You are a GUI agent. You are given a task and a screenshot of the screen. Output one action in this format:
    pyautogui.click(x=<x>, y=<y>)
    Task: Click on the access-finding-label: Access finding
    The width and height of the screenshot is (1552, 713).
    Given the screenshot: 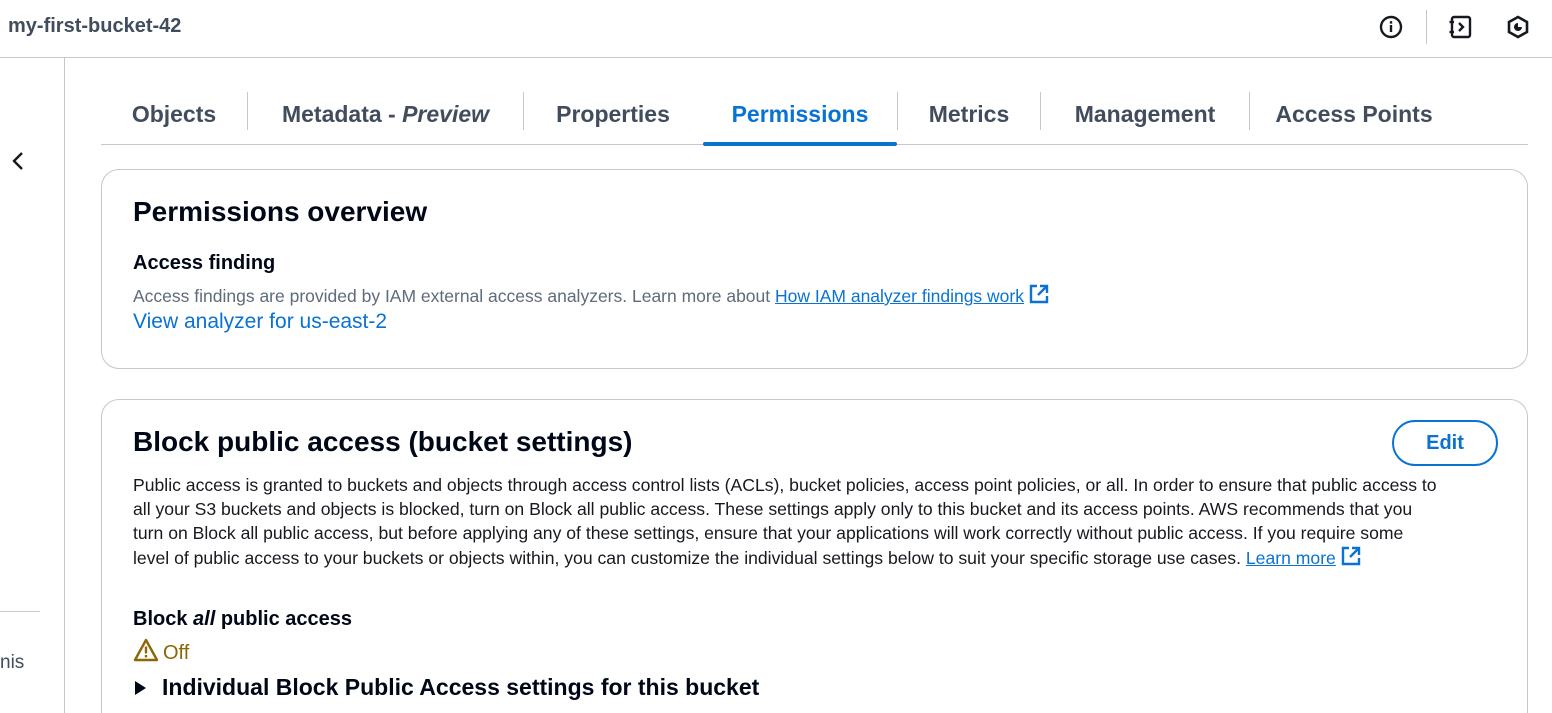 What is the action you would take?
    pyautogui.click(x=204, y=263)
    